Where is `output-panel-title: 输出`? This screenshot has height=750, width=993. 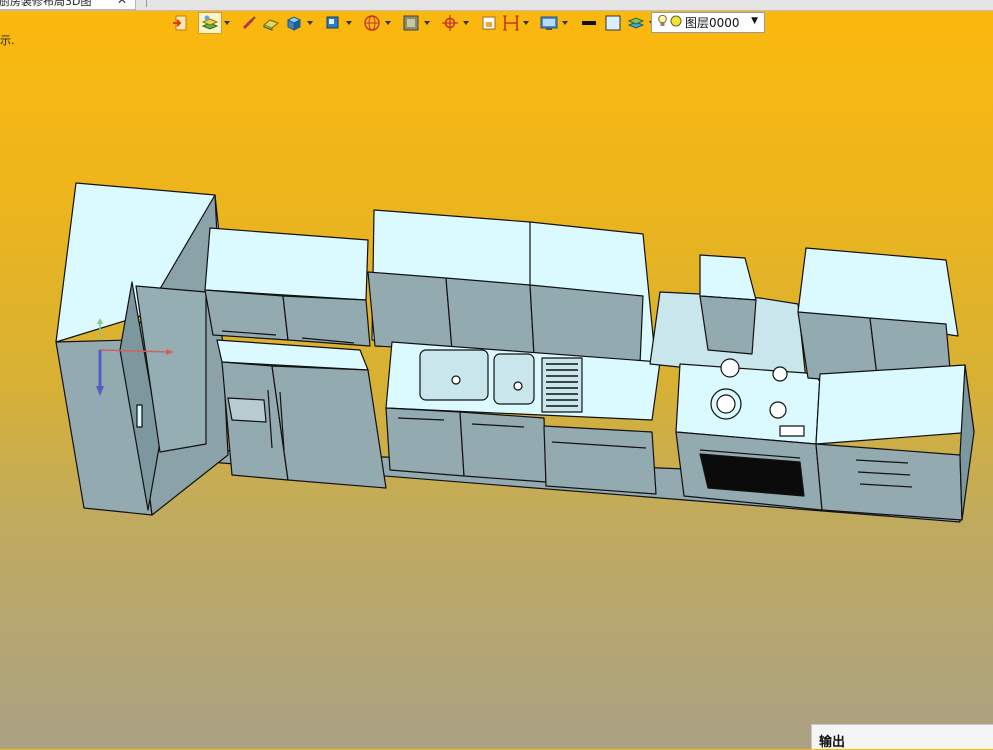
output-panel-title: 输出 is located at coordinates (832, 742).